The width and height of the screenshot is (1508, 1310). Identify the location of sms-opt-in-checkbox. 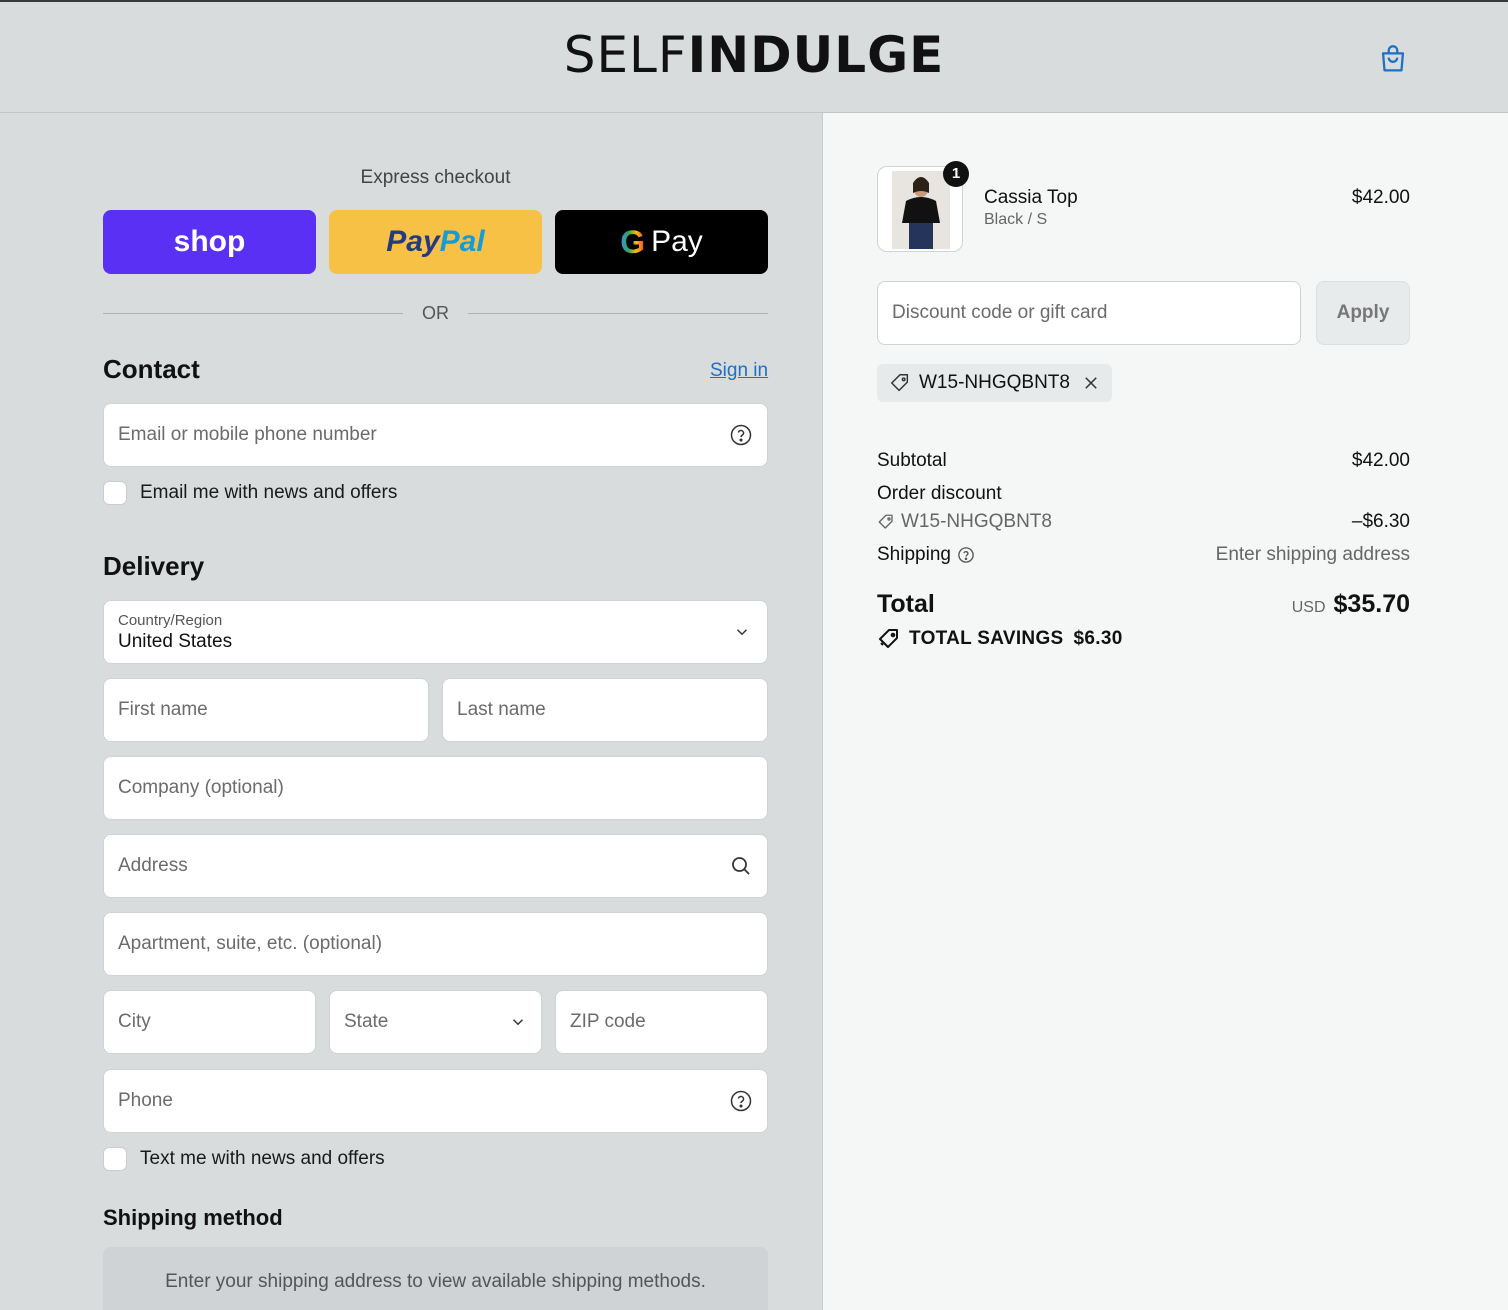
(115, 1159).